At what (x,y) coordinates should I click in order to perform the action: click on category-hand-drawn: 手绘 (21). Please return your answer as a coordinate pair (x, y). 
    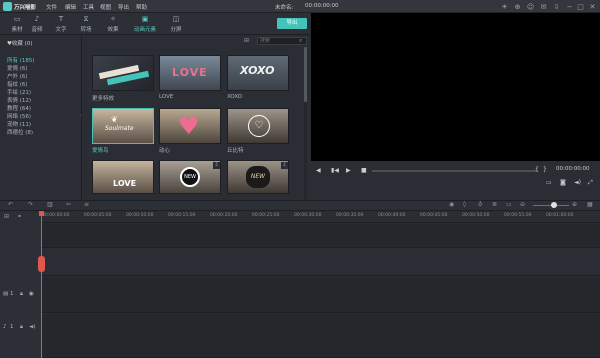
    Looking at the image, I should click on (19, 92).